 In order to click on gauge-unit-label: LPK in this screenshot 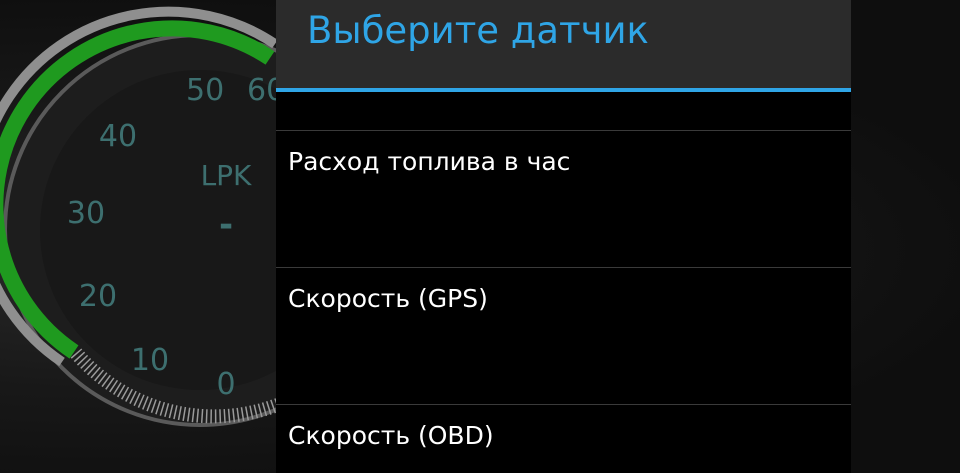, I will do `click(226, 175)`.